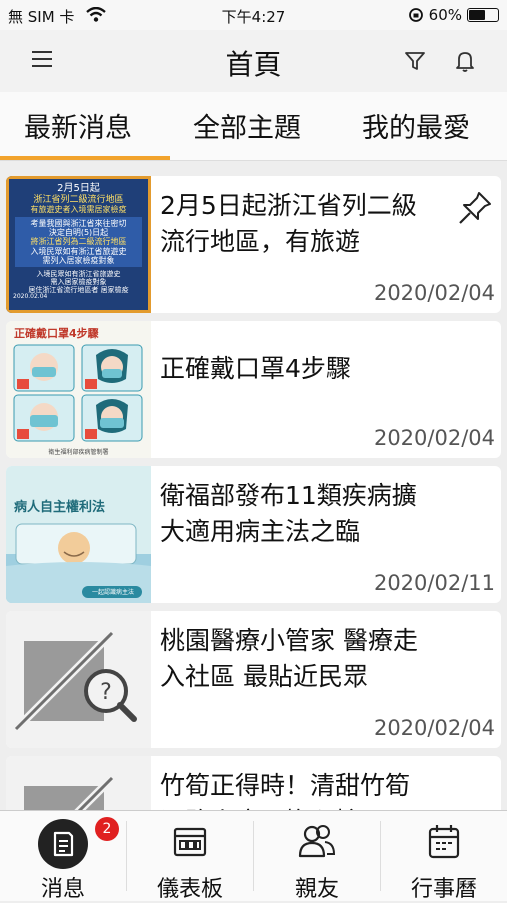  I want to click on thumb-text: 將浙江省列為二級流行地區, so click(78, 242).